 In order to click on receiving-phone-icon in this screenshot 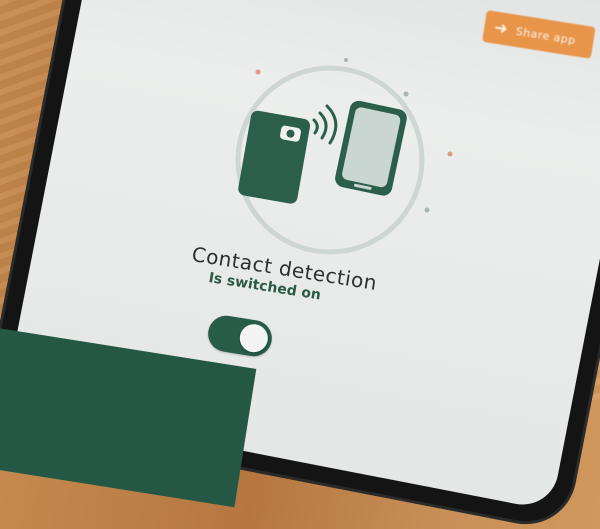, I will do `click(371, 148)`.